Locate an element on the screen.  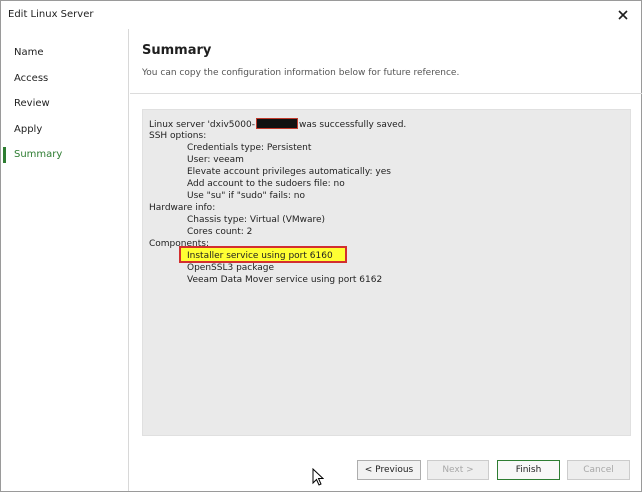
data-mover-service: Veeam Data Mover service using port 6162 is located at coordinates (285, 280).